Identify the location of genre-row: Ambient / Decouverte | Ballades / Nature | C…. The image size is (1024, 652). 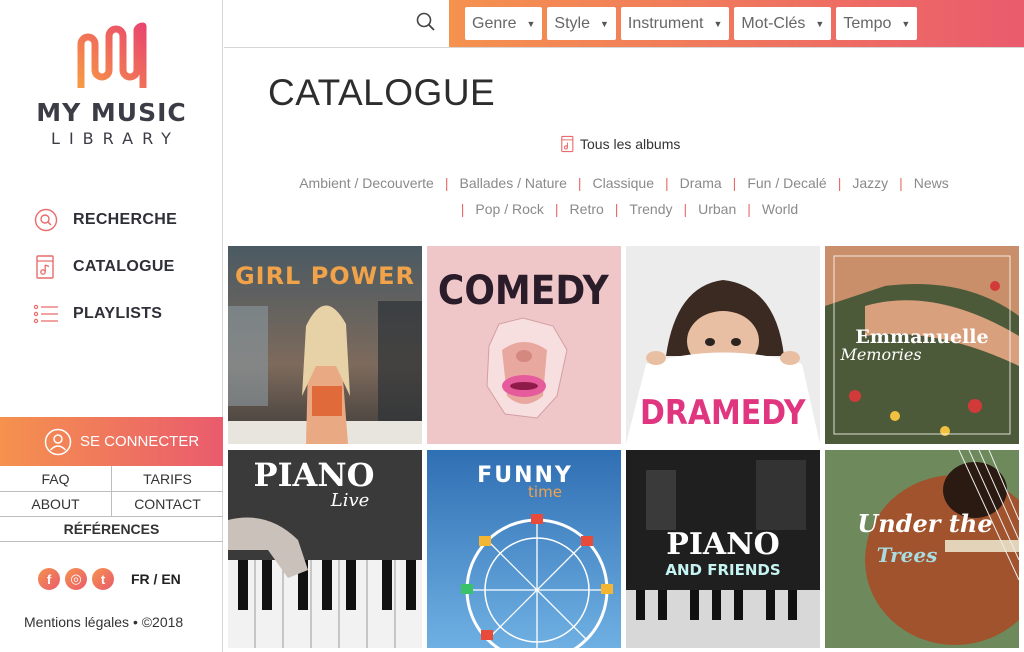
(624, 183).